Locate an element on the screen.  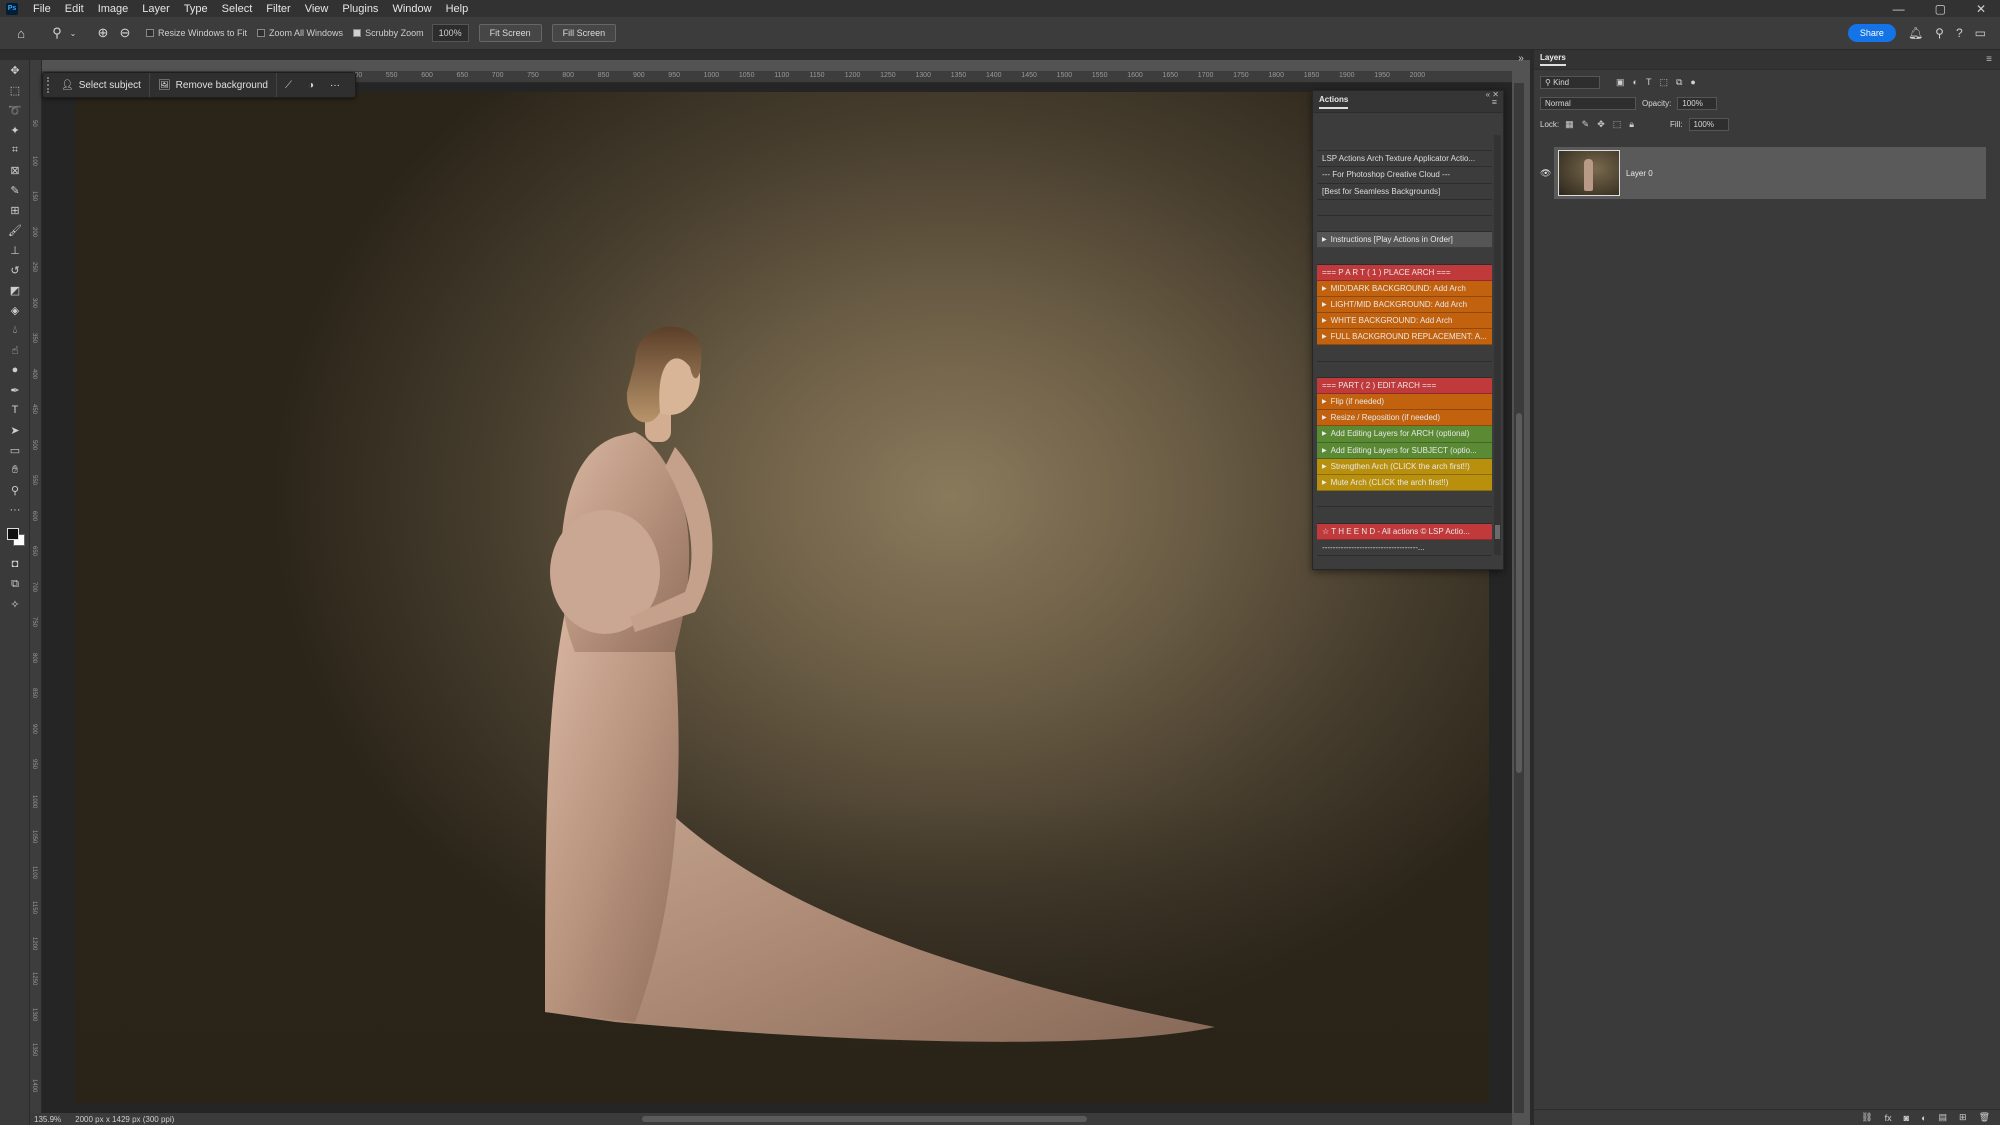
generative-icon: ✧ is located at coordinates (15, 604).